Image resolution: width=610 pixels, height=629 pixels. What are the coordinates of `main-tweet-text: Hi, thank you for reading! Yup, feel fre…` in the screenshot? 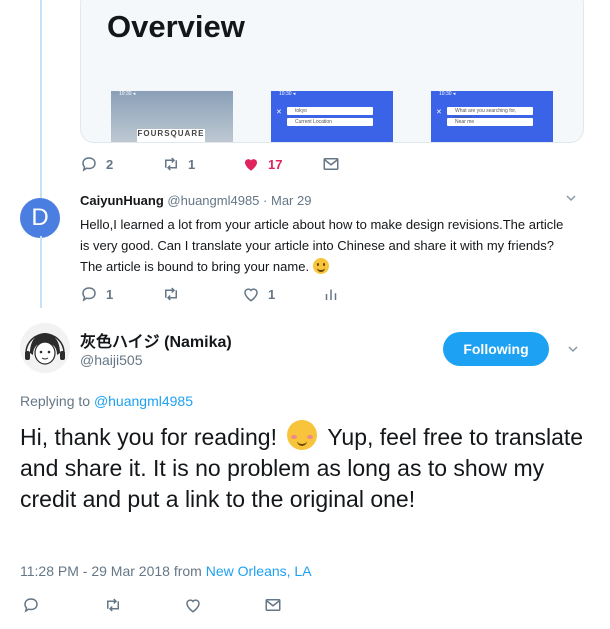 It's located at (310, 467).